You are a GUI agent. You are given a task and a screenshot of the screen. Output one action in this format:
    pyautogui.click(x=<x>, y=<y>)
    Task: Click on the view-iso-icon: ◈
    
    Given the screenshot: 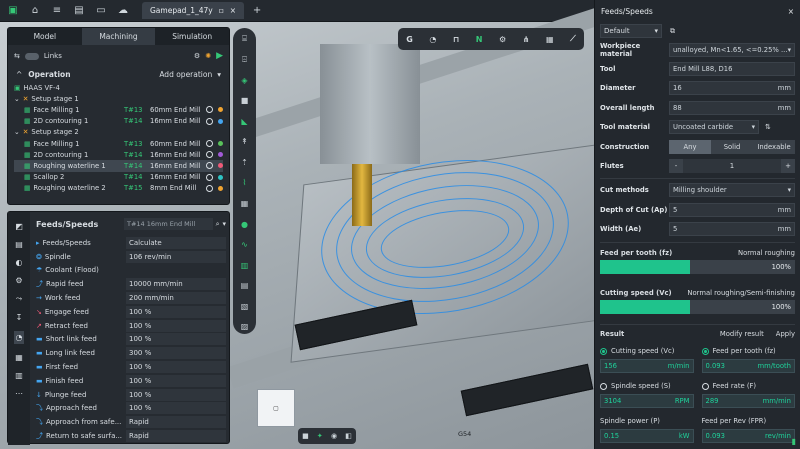 What is the action you would take?
    pyautogui.click(x=244, y=80)
    